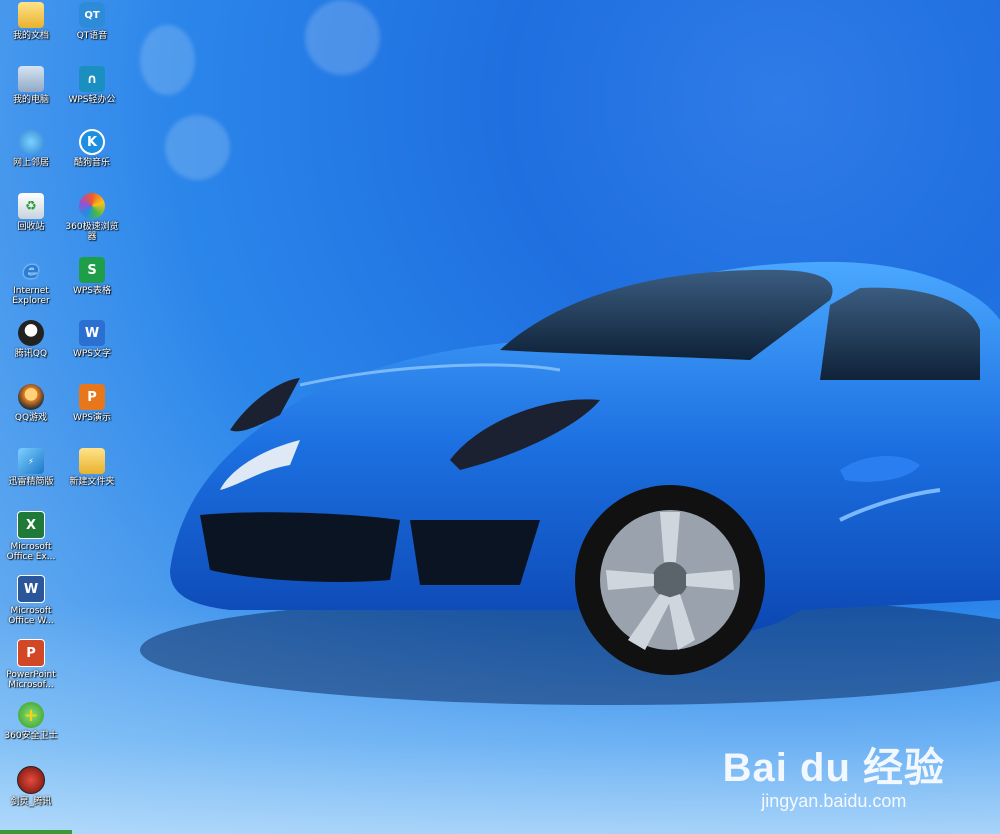 The image size is (1000, 834). I want to click on desktop-icon-qt-voice: QT QT语音, so click(92, 21).